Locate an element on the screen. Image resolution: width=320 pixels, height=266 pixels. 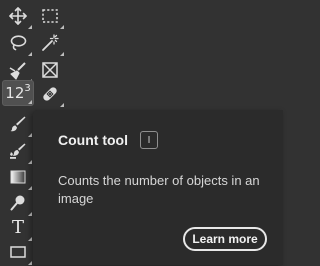
healing-brush-tool is located at coordinates (50, 94).